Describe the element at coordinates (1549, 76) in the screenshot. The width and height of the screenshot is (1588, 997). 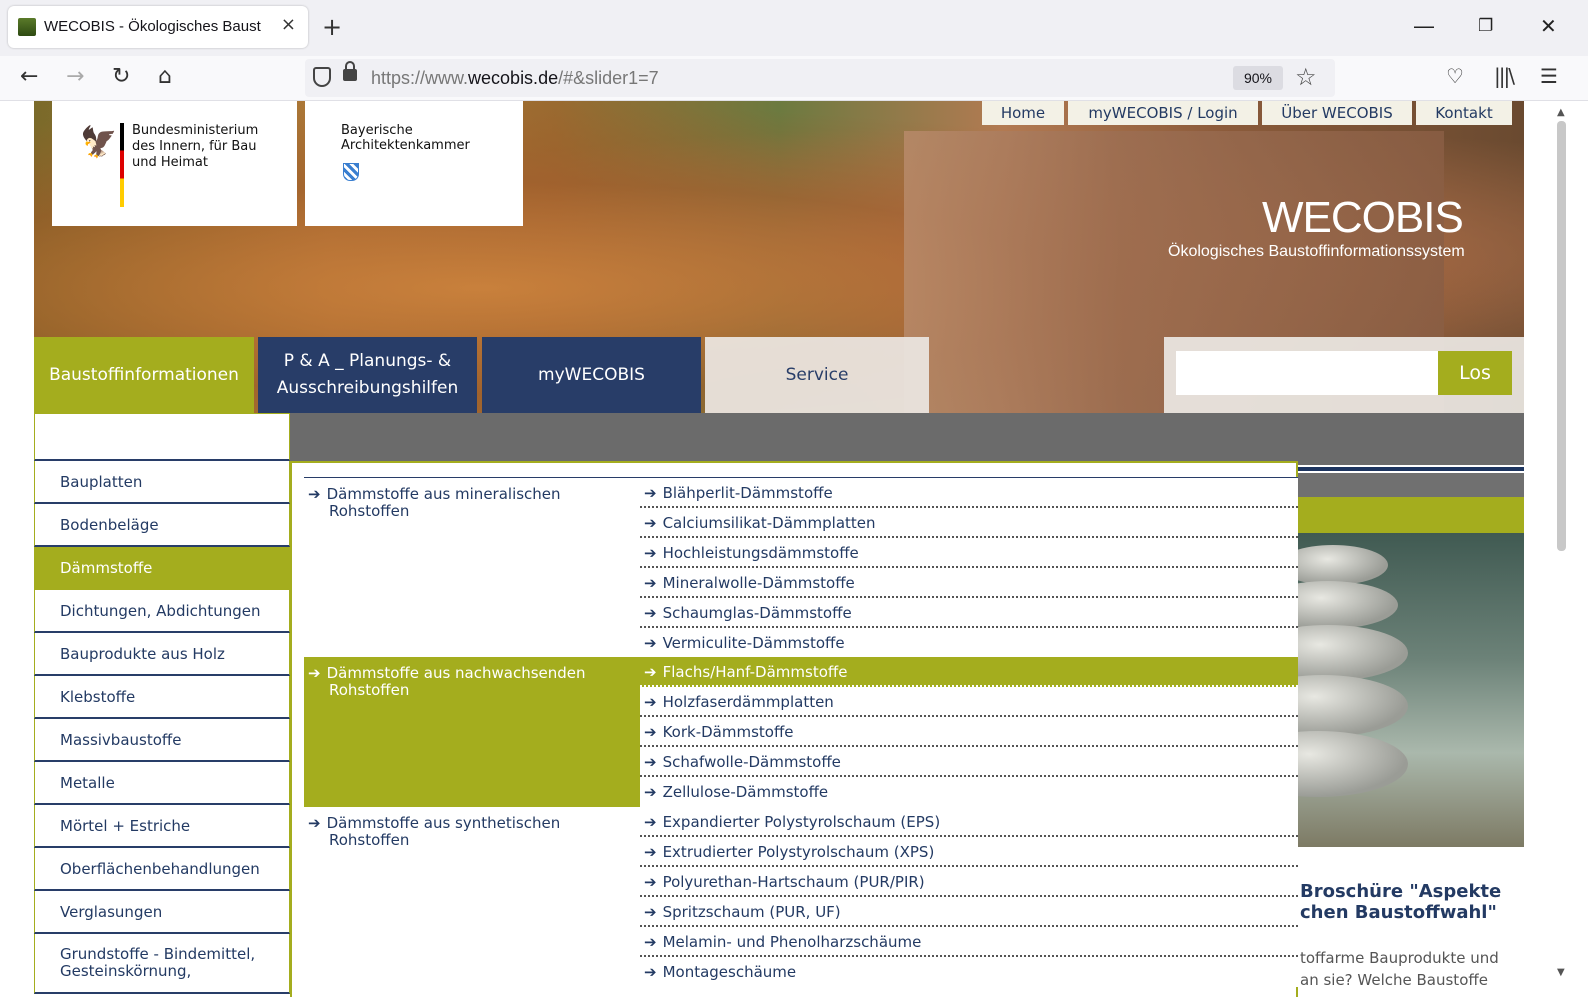
I see `menu-icon: ☰` at that location.